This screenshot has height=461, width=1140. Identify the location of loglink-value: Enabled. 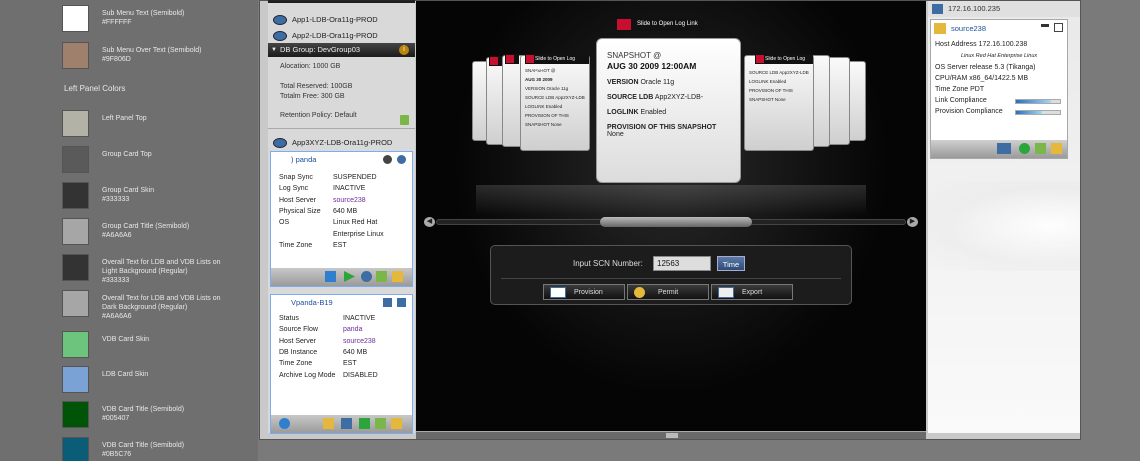
(653, 112).